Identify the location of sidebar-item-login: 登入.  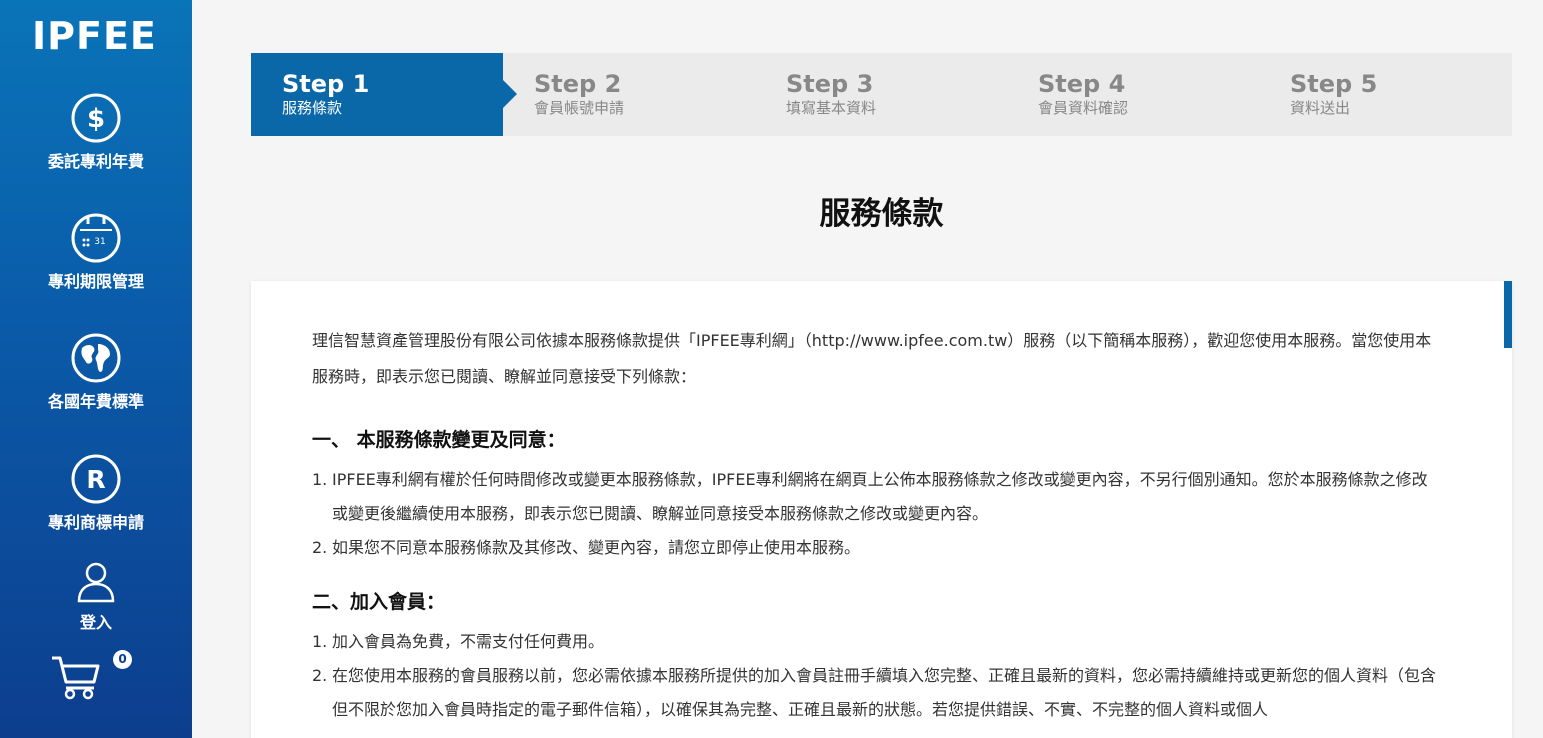
(96, 597).